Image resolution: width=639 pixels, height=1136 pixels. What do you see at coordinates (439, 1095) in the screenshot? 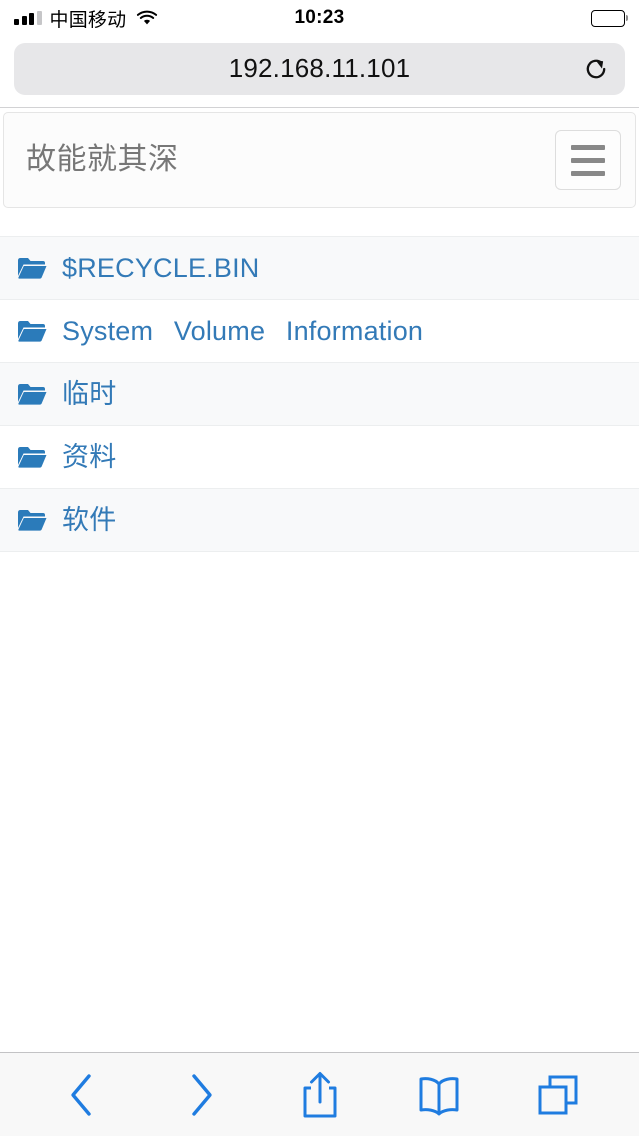
I see `bookmarks-button` at bounding box center [439, 1095].